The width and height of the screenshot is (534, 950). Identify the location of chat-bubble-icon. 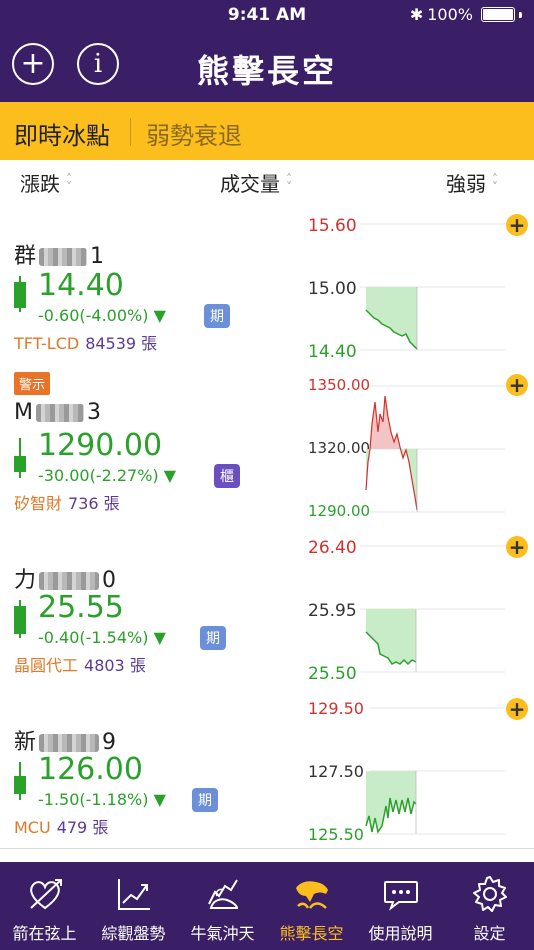
(401, 896).